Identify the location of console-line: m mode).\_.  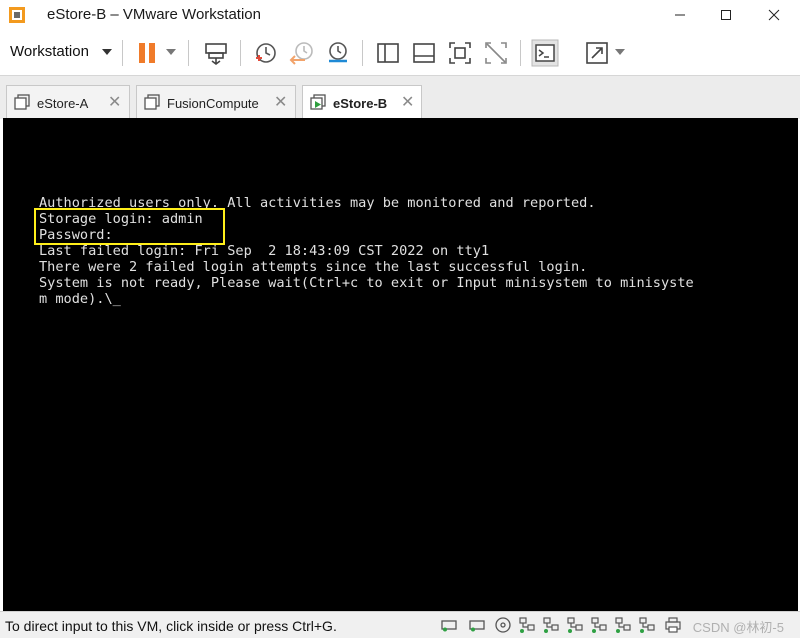
(80, 299).